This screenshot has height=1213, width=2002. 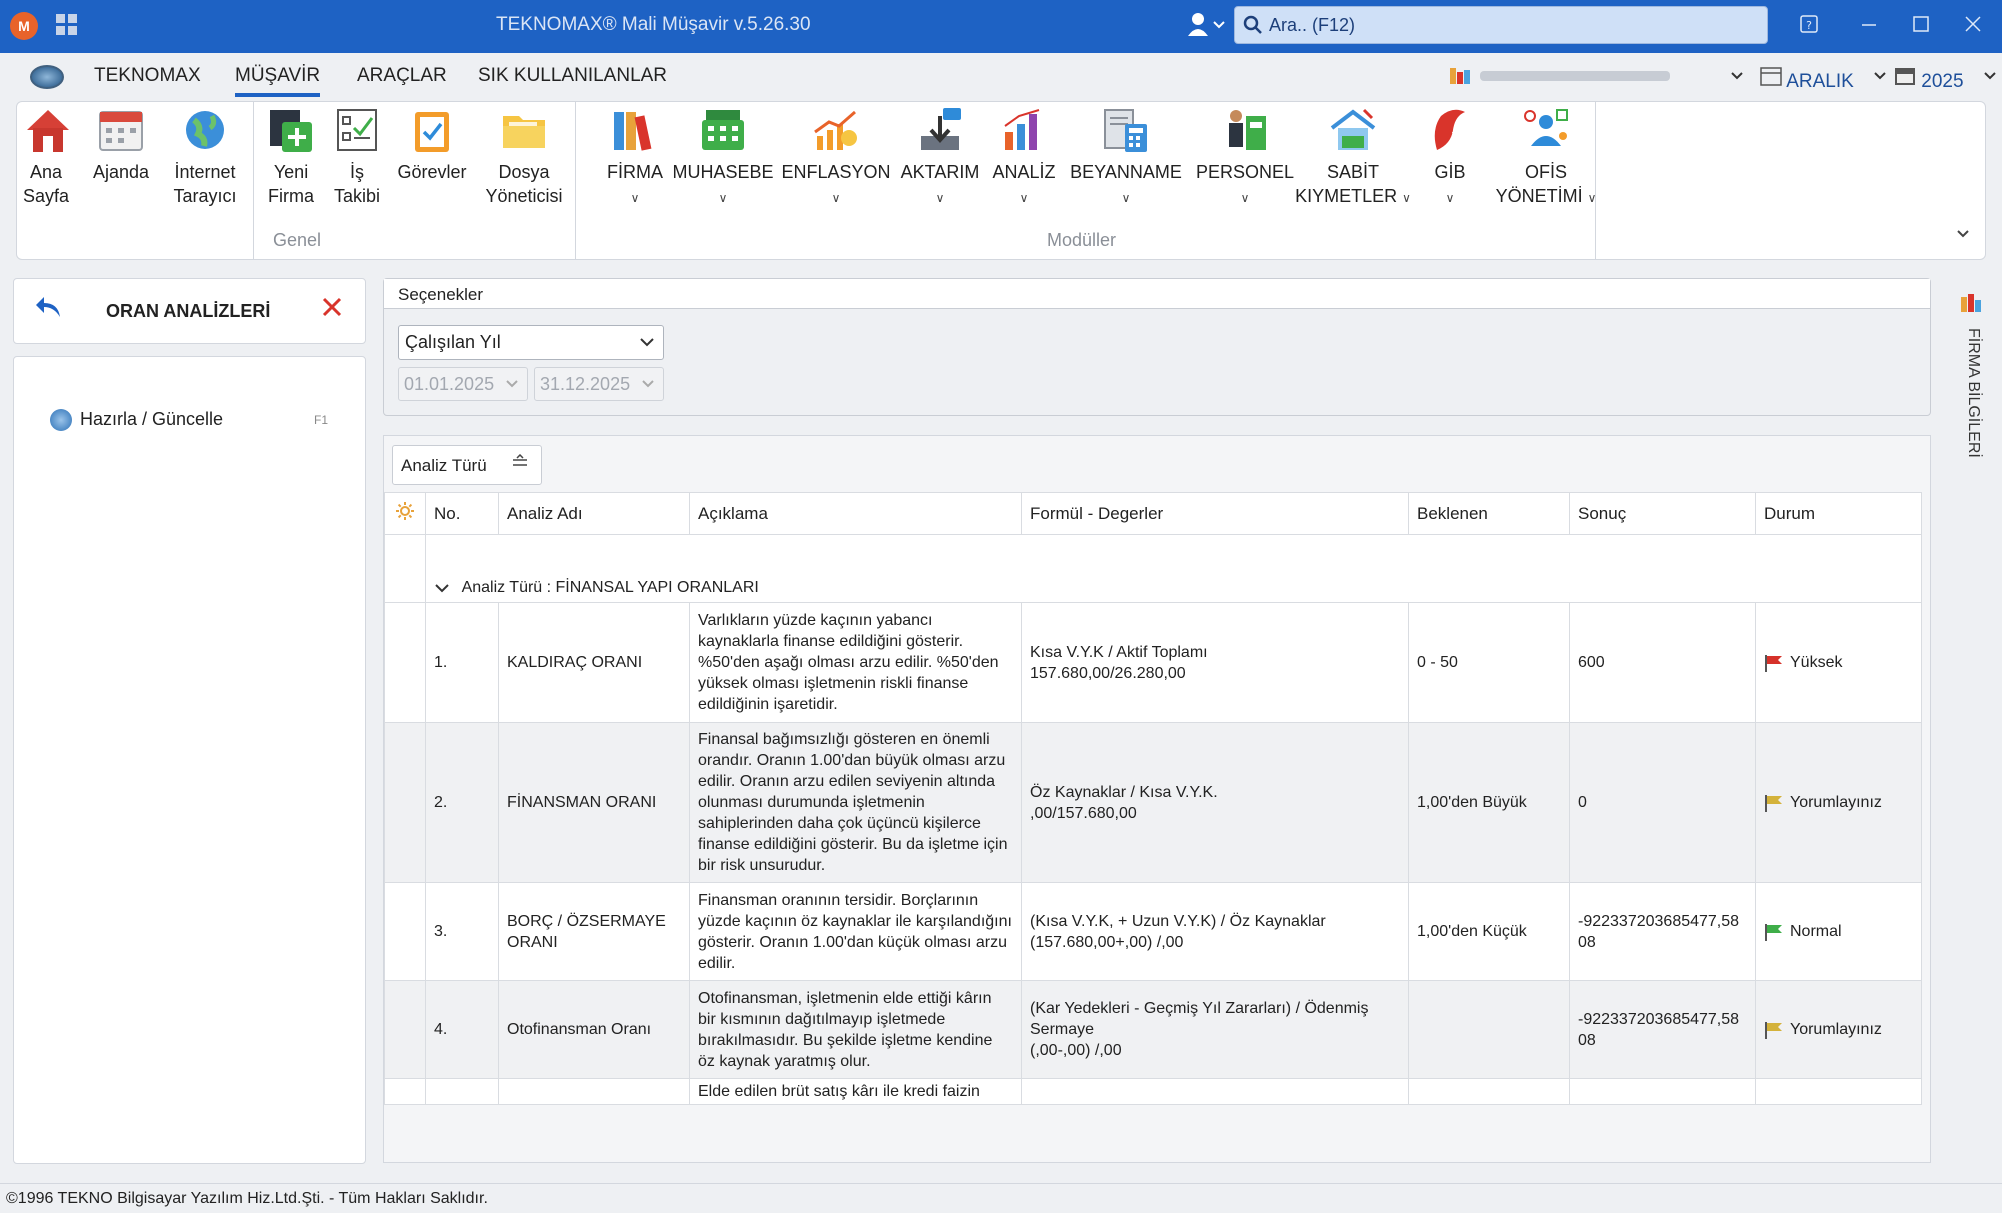 What do you see at coordinates (278, 81) in the screenshot?
I see `menu-musavir: MÜŞAVİR` at bounding box center [278, 81].